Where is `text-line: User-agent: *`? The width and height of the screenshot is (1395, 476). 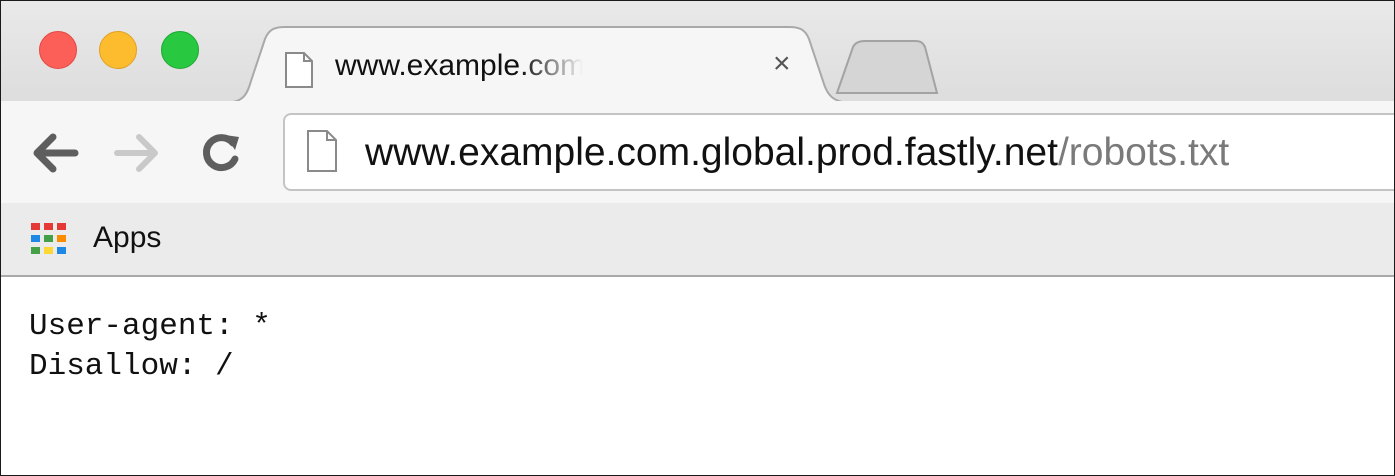 text-line: User-agent: * is located at coordinates (150, 326).